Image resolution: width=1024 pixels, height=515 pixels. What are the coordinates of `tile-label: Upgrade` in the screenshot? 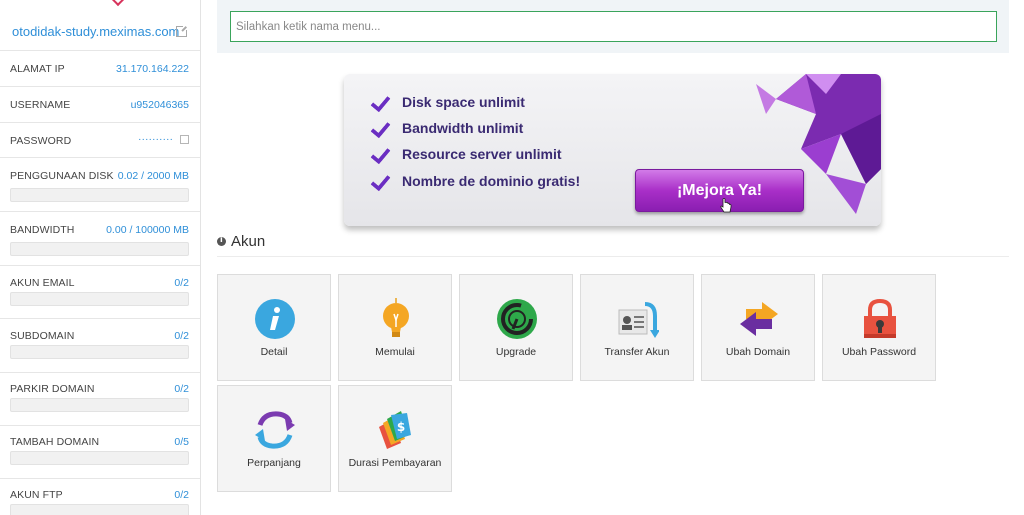 It's located at (516, 352).